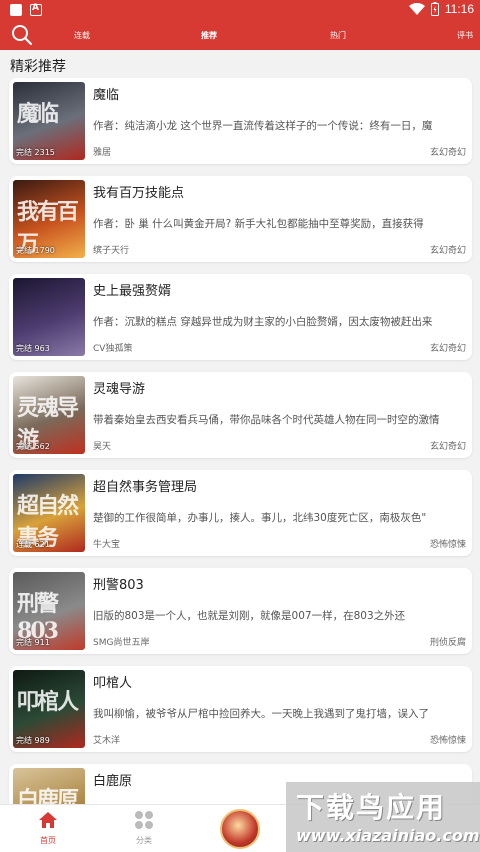 This screenshot has height=852, width=480. I want to click on book-description: 我叫柳愉，被爷爷从尸棺中捡回养大。一天晚上我遇到了鬼打墙，误入了, so click(261, 714).